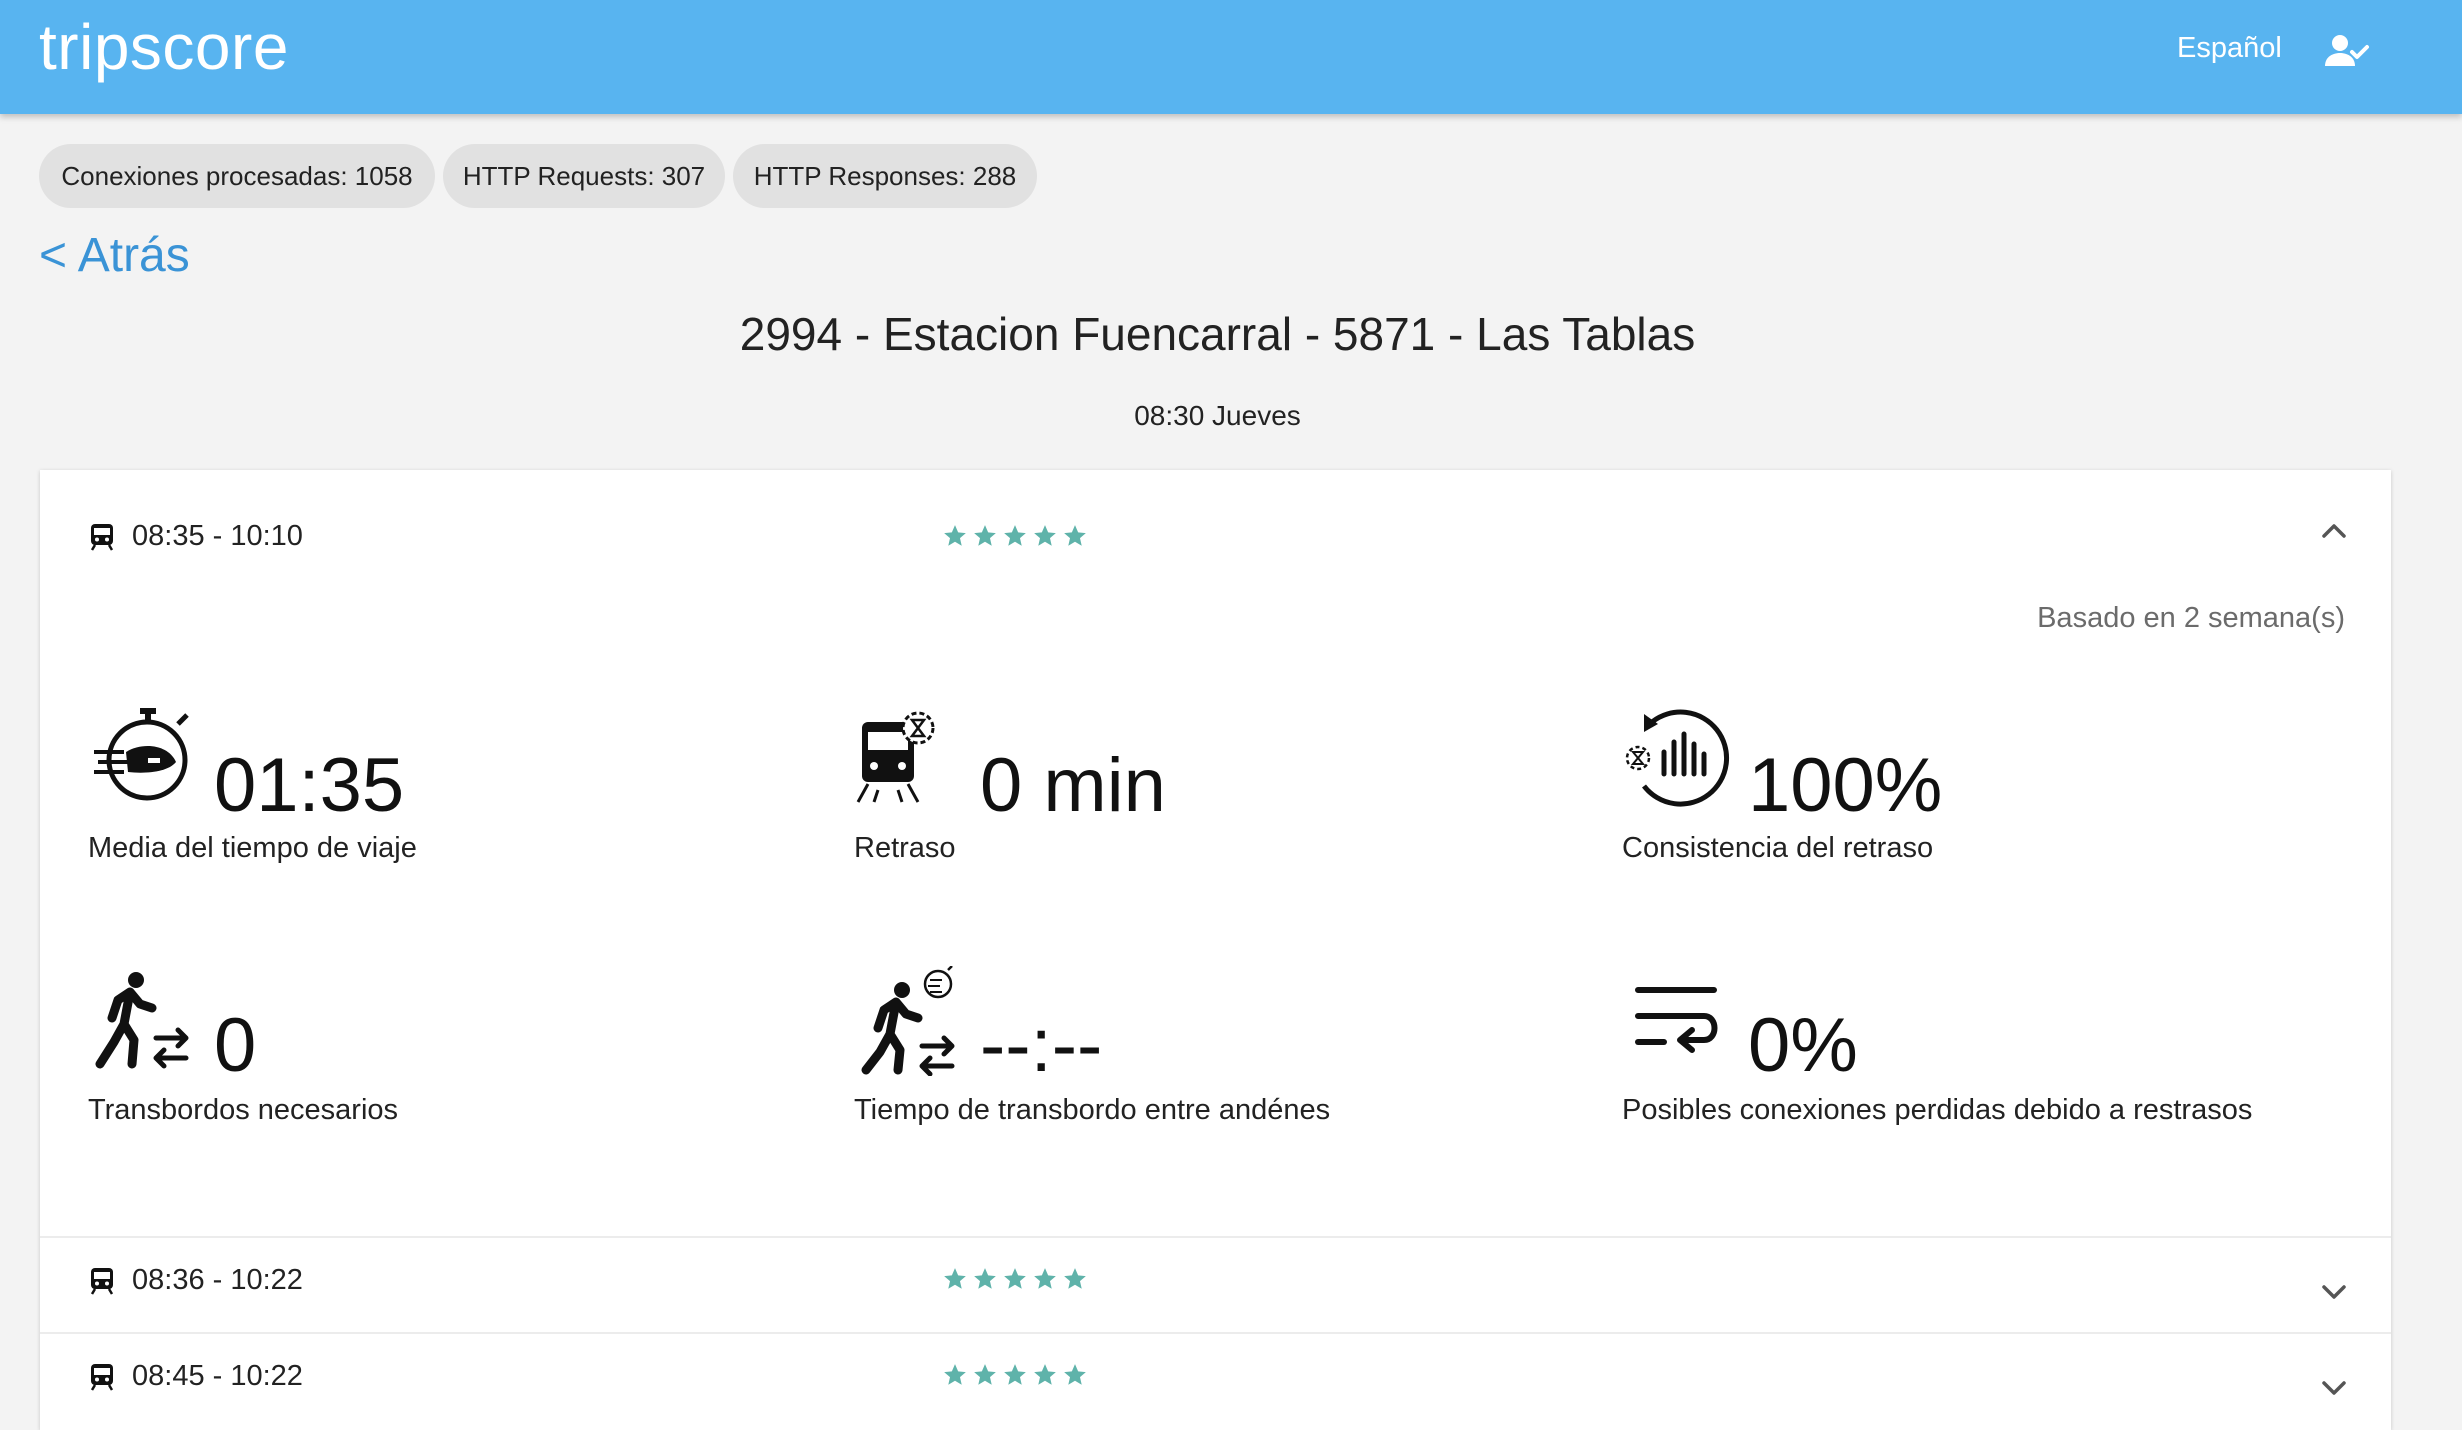 The width and height of the screenshot is (2462, 1430). I want to click on user-check-icon, so click(2346, 52).